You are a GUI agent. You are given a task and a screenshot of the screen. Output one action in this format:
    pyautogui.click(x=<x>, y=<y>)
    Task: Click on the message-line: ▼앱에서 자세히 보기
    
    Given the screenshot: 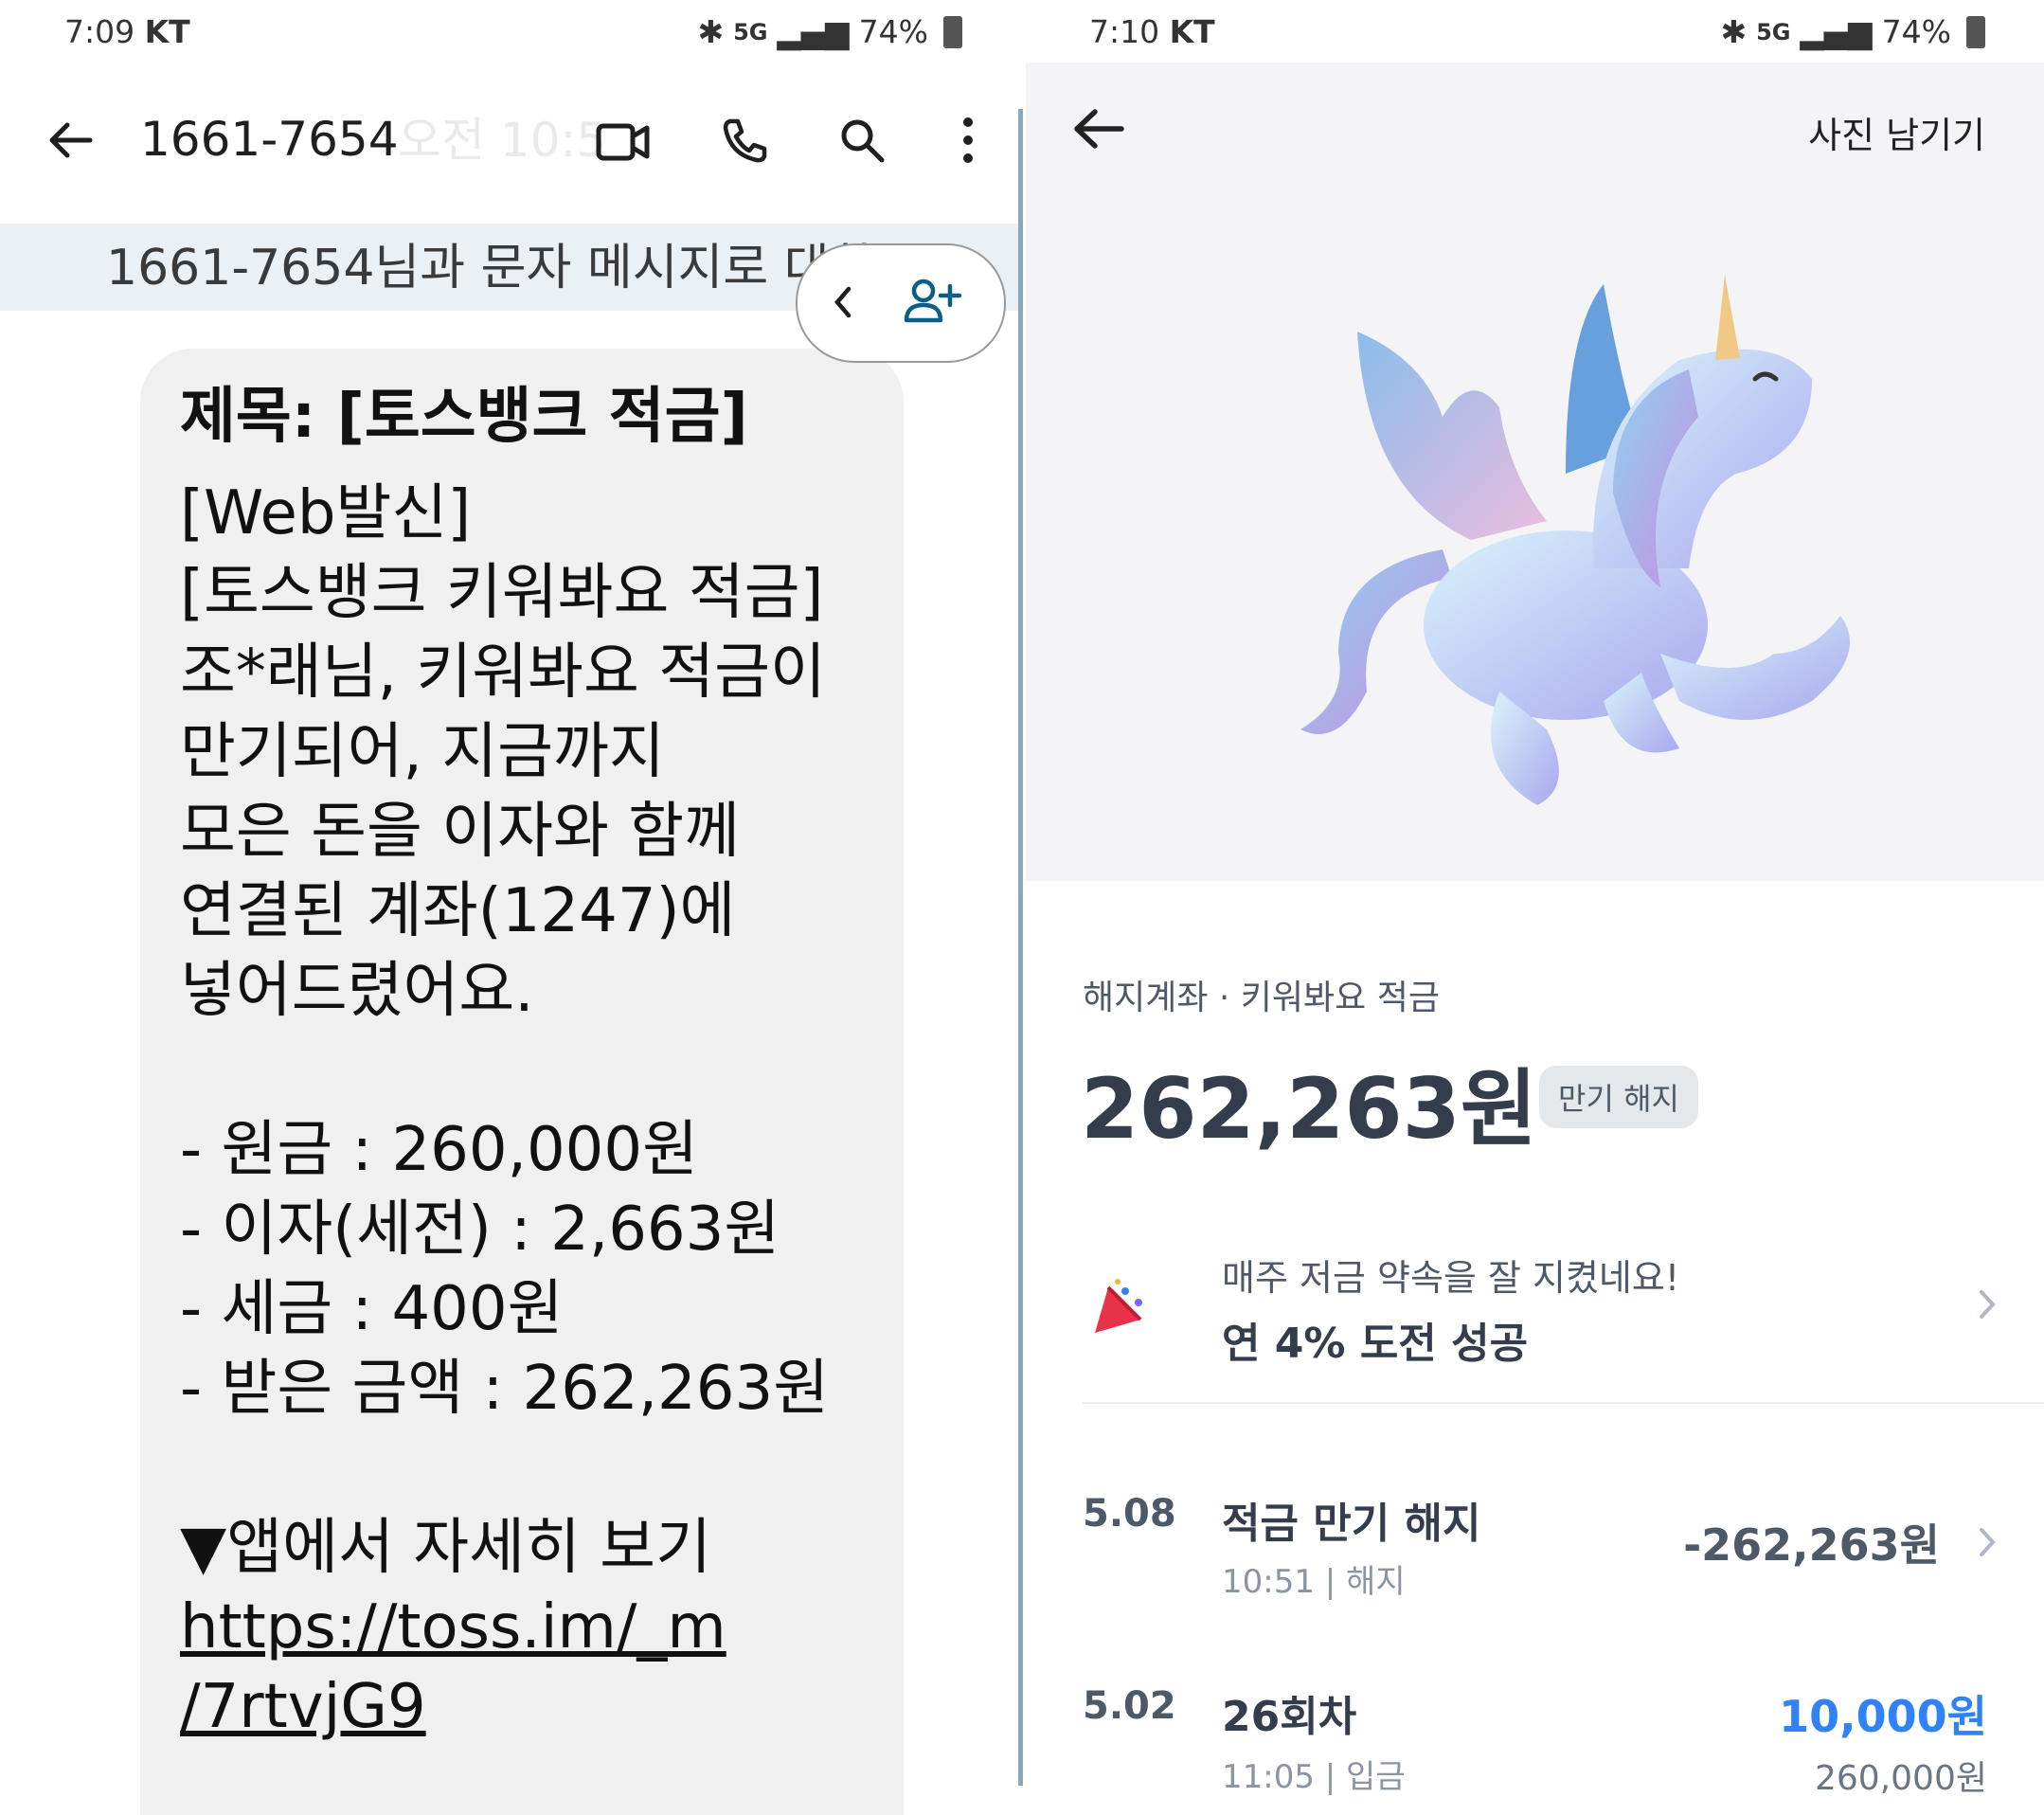 What is the action you would take?
    pyautogui.click(x=445, y=1548)
    